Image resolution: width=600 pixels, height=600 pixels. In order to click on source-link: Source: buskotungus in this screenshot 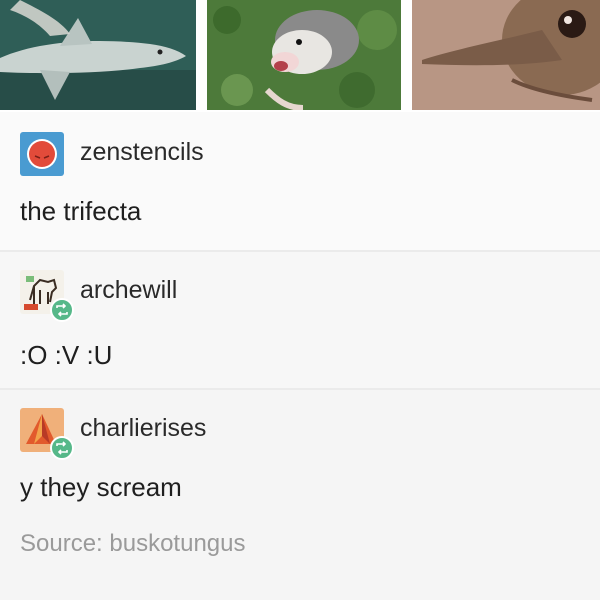, I will do `click(132, 544)`.